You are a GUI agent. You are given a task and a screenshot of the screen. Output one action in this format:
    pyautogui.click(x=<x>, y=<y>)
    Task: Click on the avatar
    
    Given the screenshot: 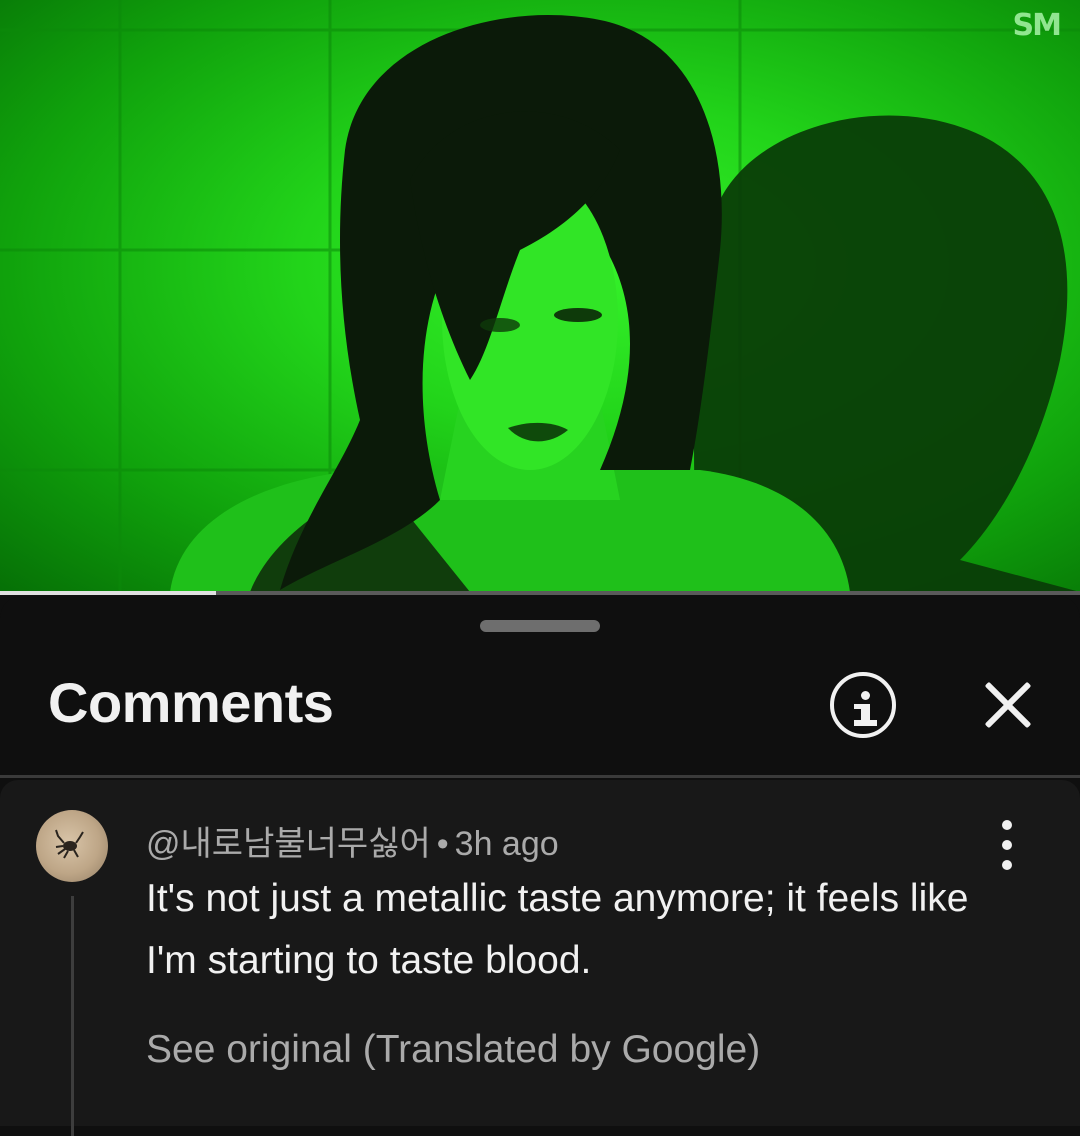 What is the action you would take?
    pyautogui.click(x=72, y=846)
    